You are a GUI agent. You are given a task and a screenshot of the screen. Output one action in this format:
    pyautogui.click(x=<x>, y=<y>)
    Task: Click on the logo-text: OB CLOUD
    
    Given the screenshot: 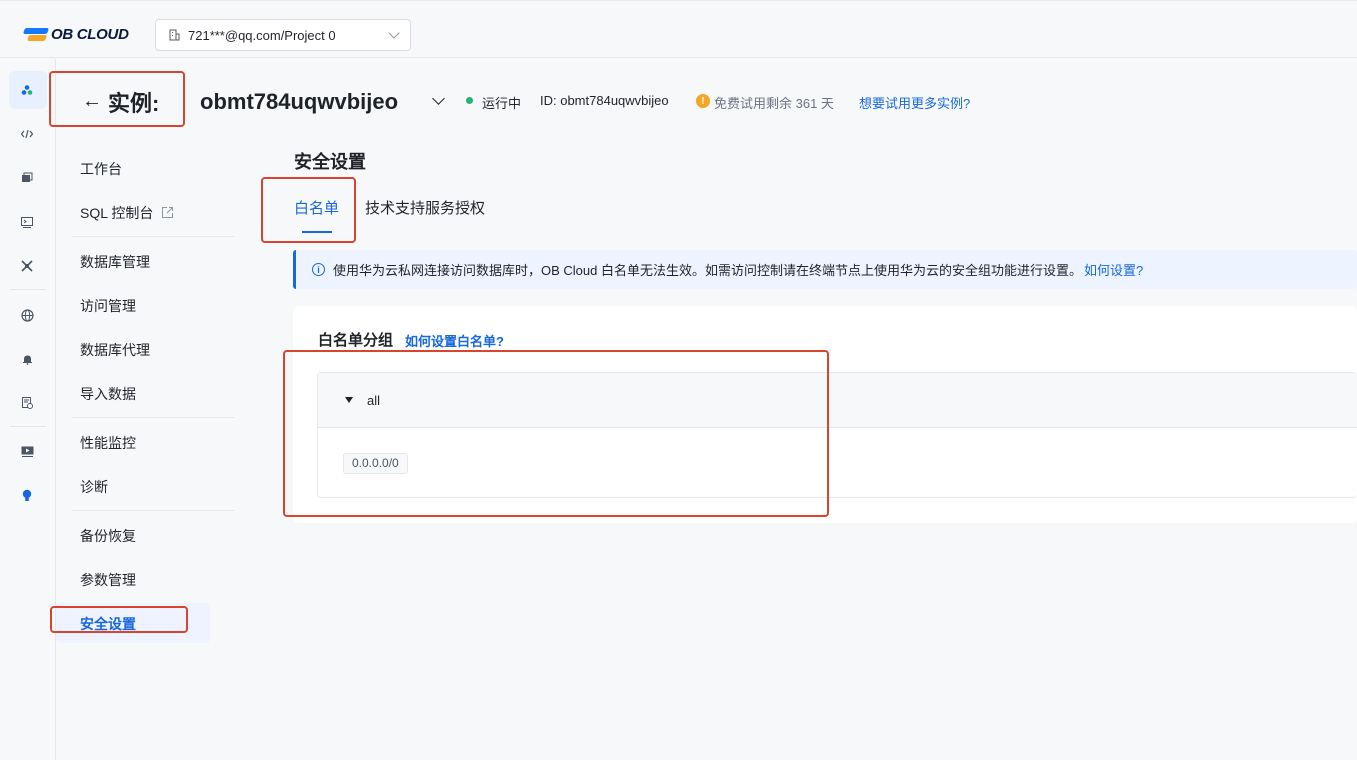 What is the action you would take?
    pyautogui.click(x=90, y=34)
    